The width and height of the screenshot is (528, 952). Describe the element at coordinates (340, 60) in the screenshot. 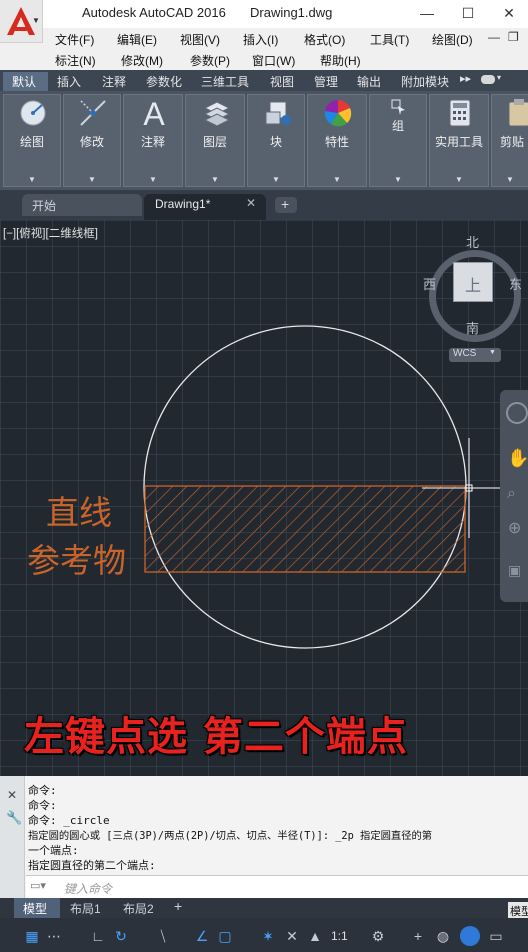

I see `menu-help: 帮助(H)` at that location.